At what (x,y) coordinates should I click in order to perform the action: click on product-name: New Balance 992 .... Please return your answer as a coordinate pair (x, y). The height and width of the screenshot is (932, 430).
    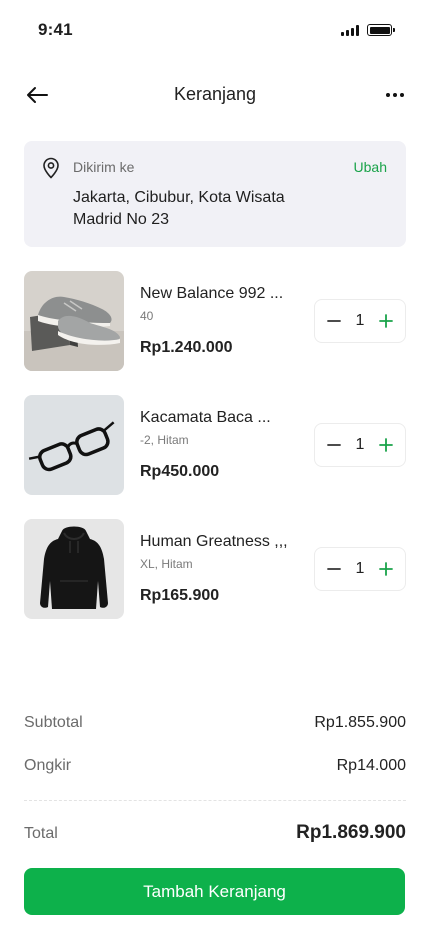
    Looking at the image, I should click on (211, 294).